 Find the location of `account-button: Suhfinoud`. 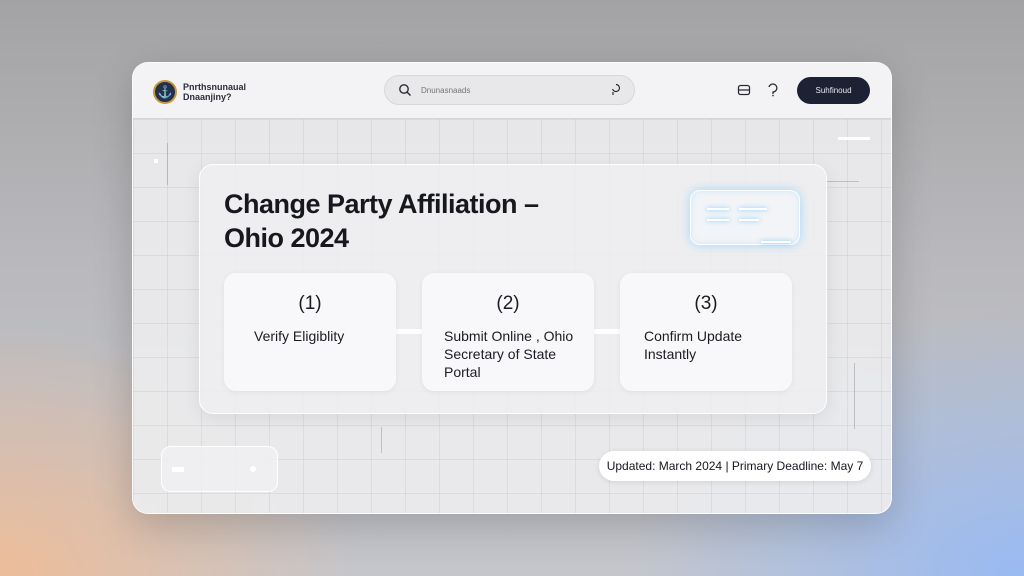

account-button: Suhfinoud is located at coordinates (833, 90).